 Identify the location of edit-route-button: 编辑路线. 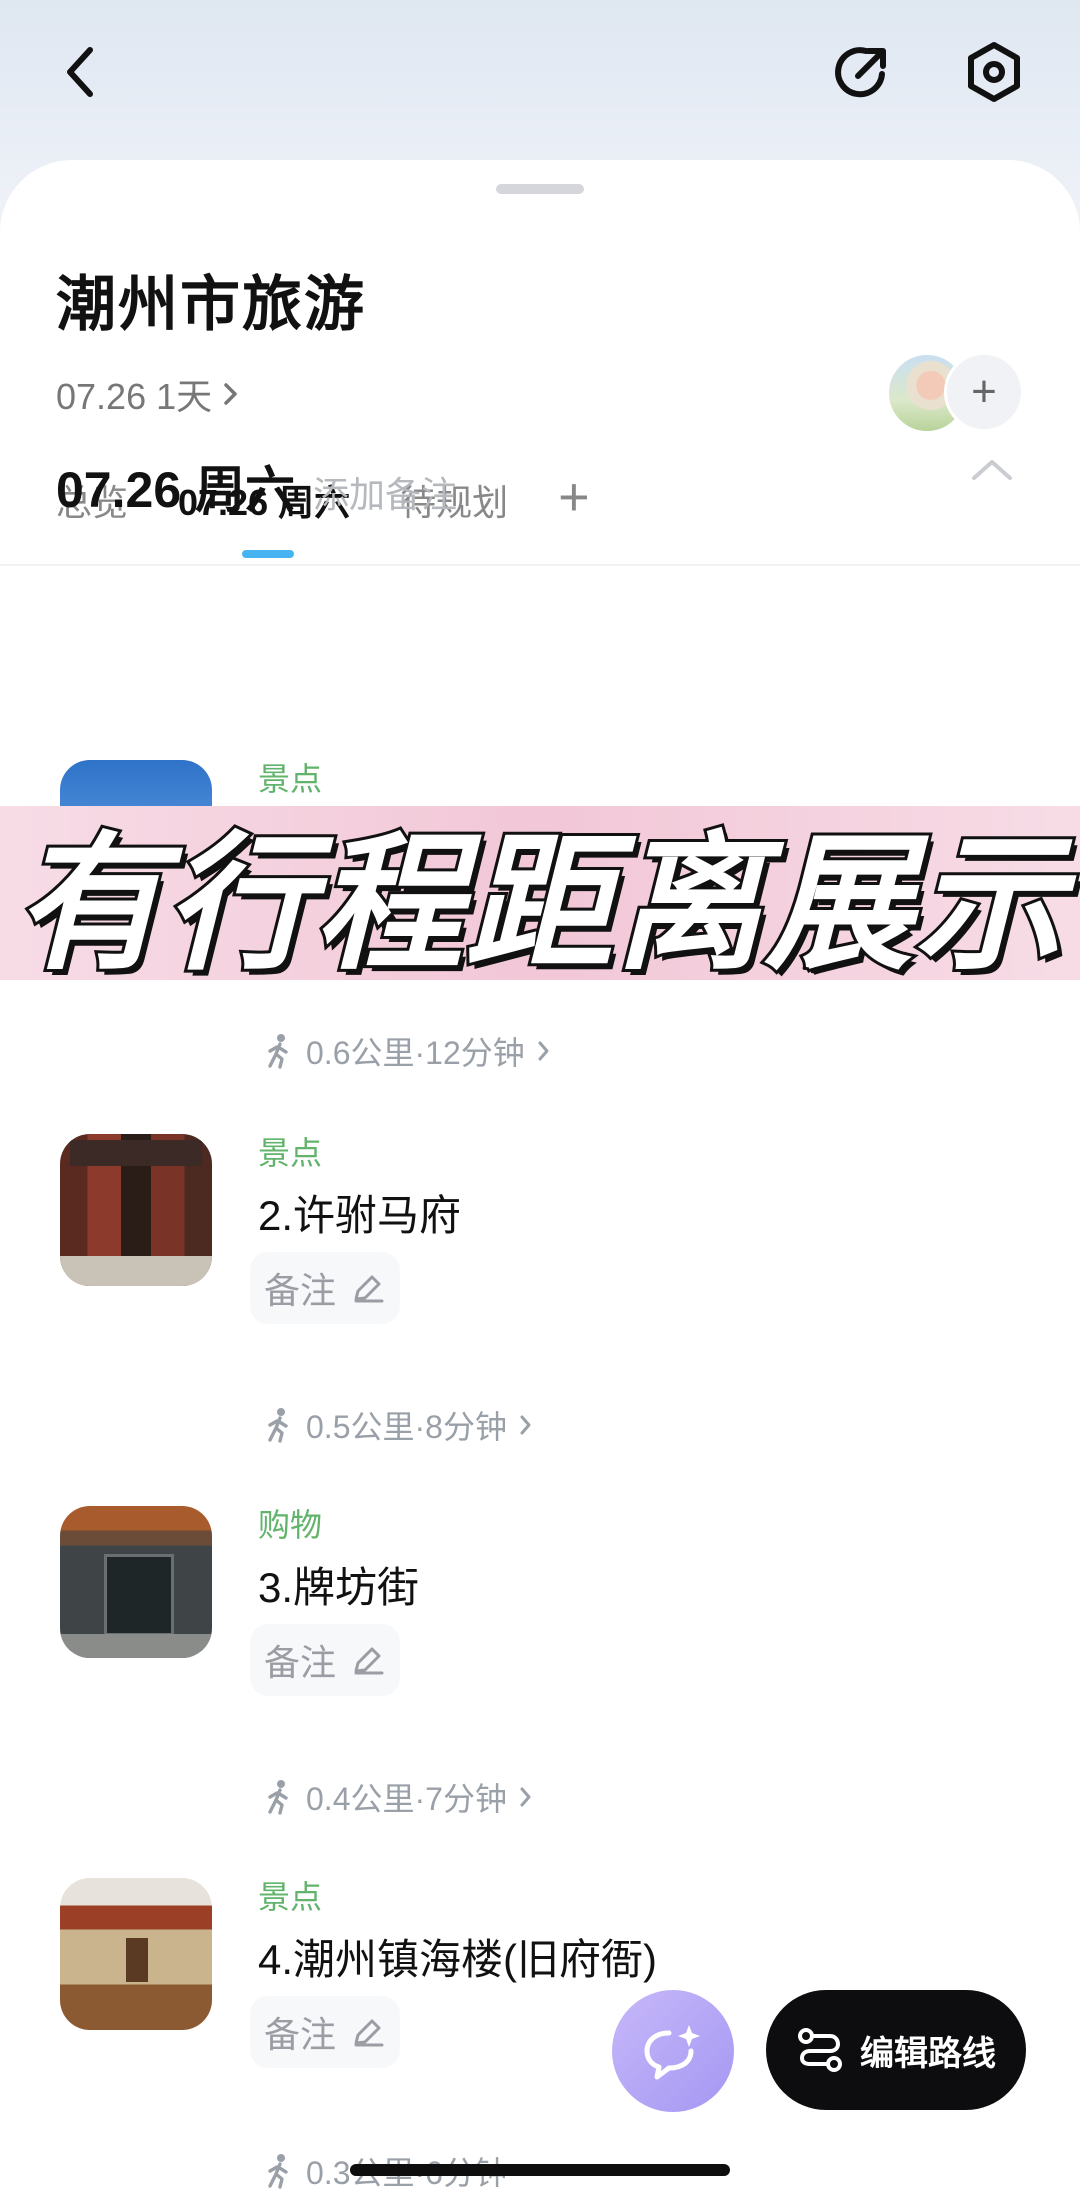
(896, 2050).